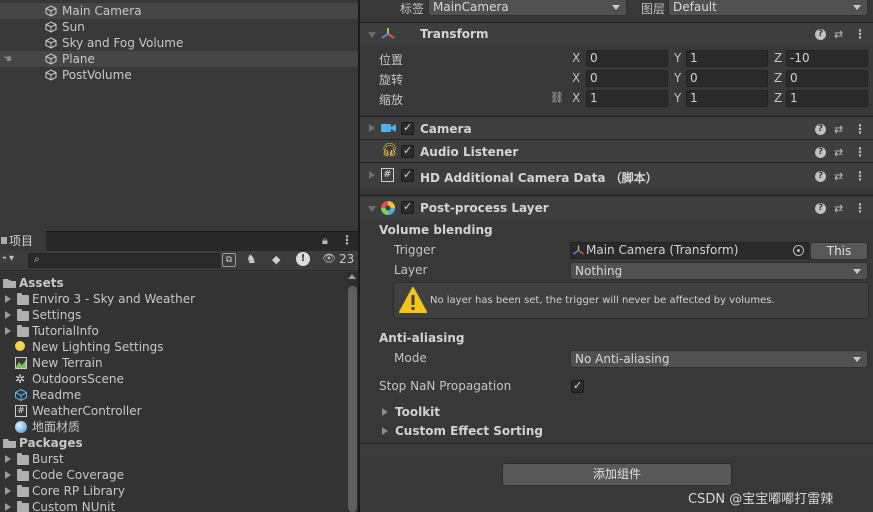  I want to click on tree-item-custom-nunit: Custom NUnit, so click(173, 505).